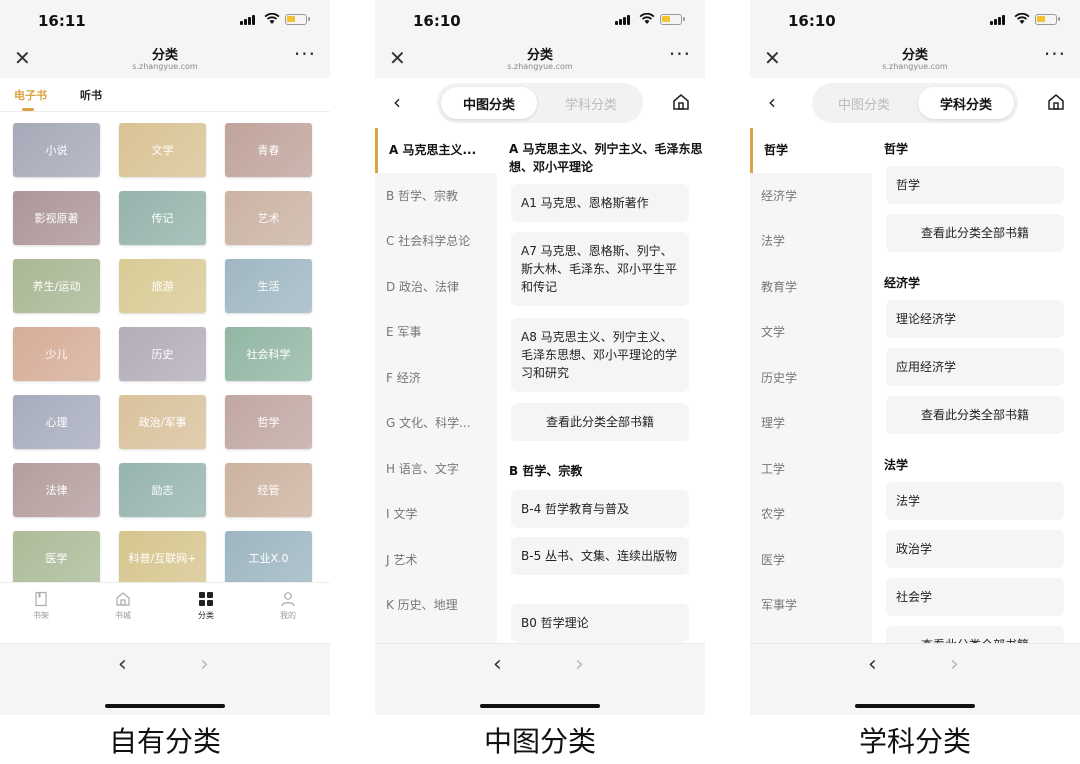  What do you see at coordinates (811, 332) in the screenshot?
I see `sidebar-item: 文学` at bounding box center [811, 332].